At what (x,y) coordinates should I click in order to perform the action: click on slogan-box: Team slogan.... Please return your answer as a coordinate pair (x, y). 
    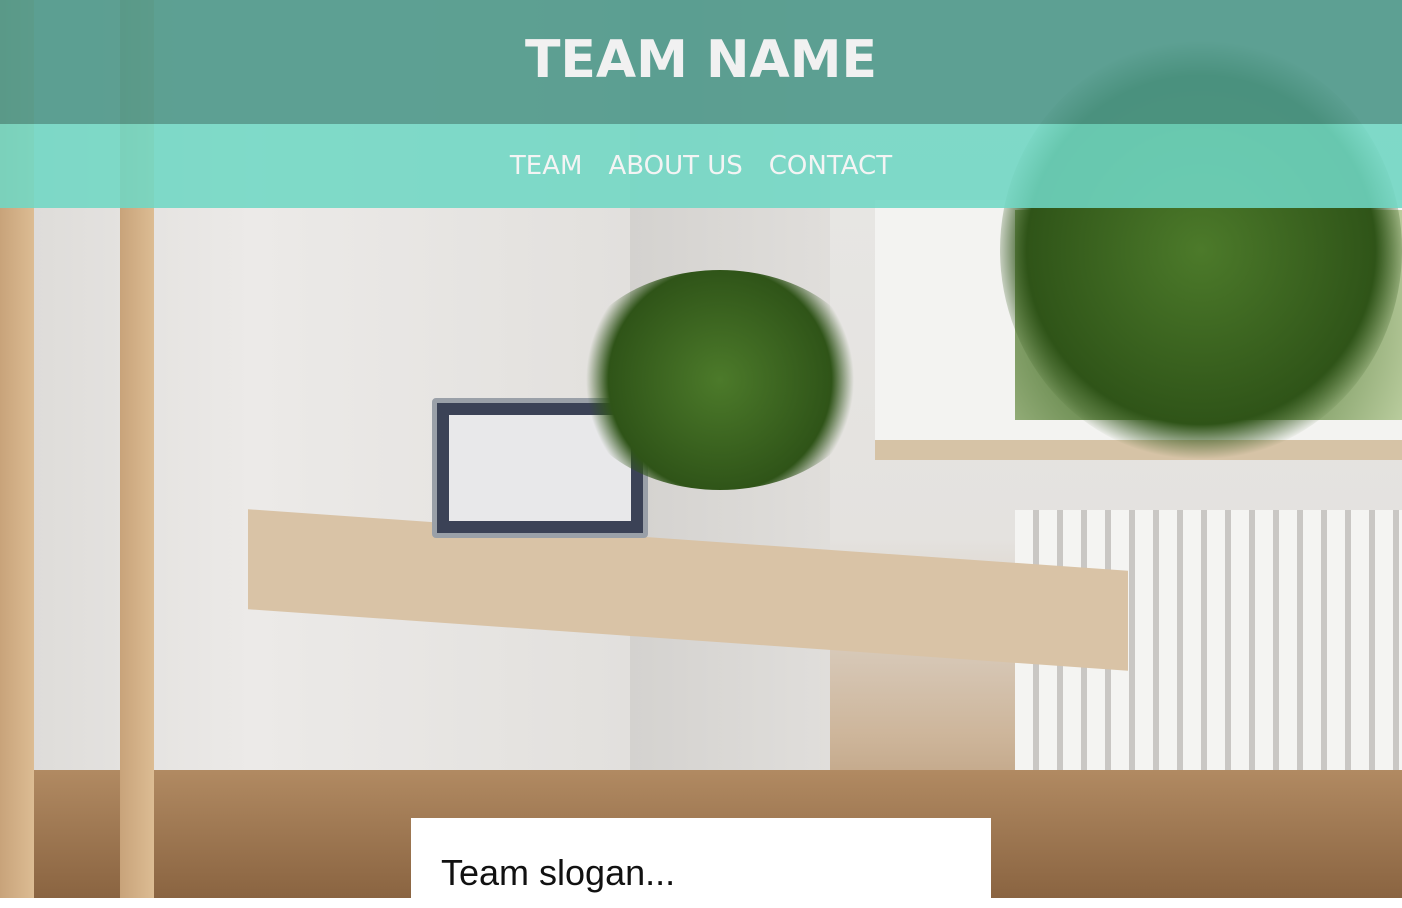
    Looking at the image, I should click on (701, 863).